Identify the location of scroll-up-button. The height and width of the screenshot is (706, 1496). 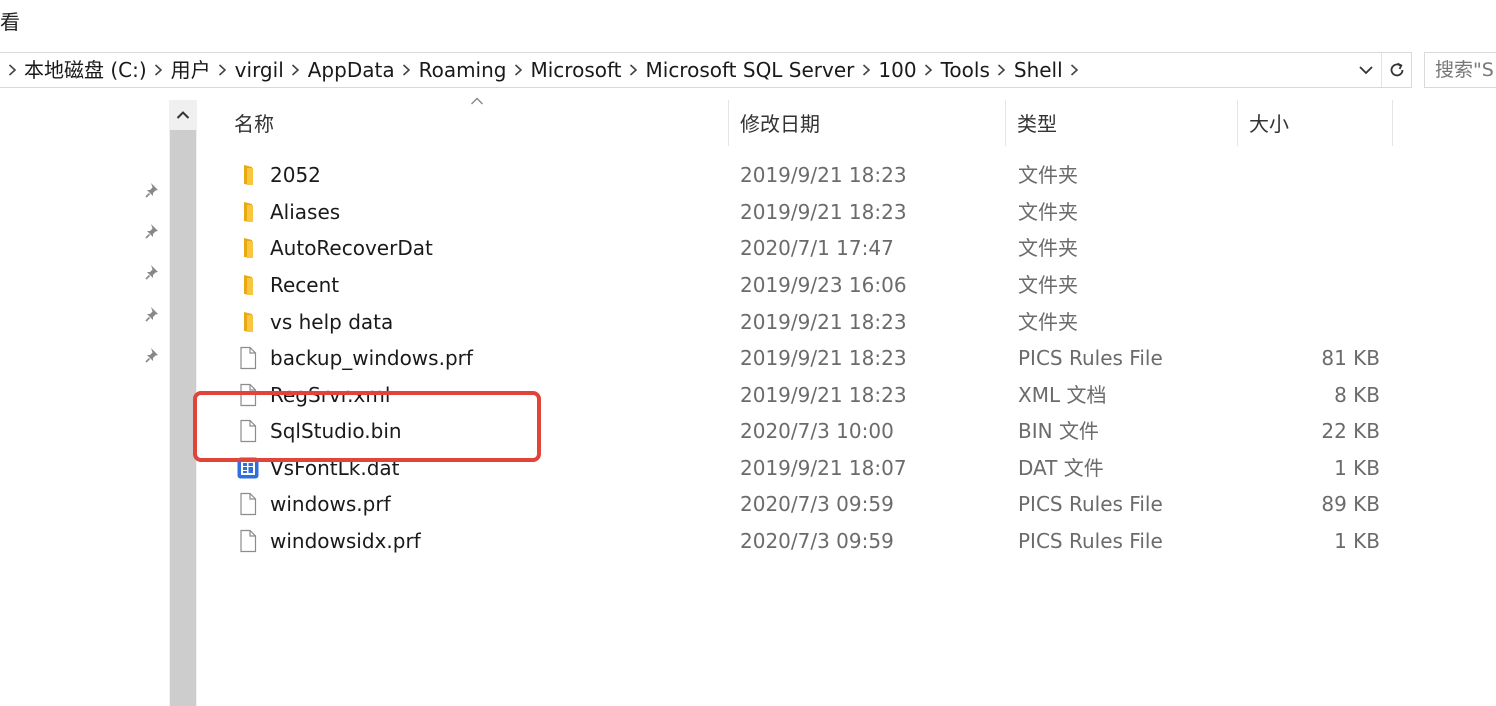
(183, 115).